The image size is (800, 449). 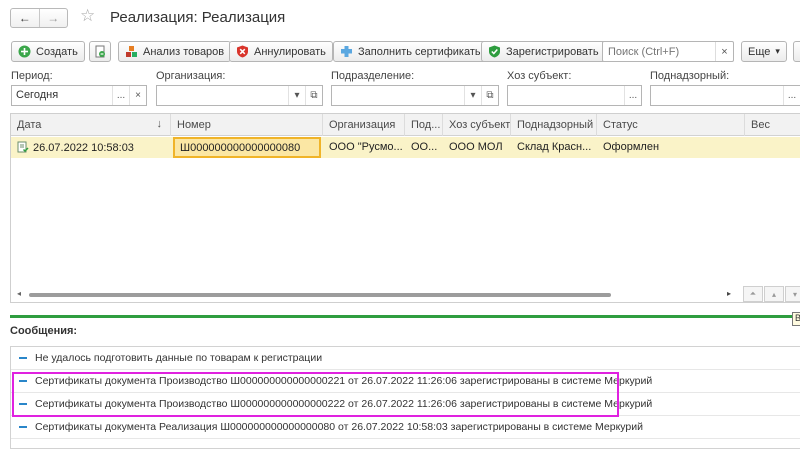 What do you see at coordinates (91, 147) in the screenshot?
I see `cell-date: 26.07.2022 10:58:03` at bounding box center [91, 147].